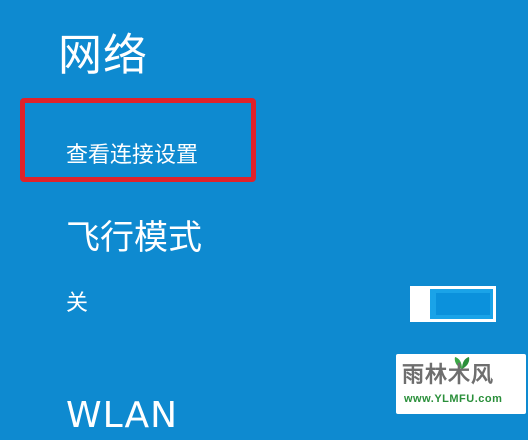 This screenshot has width=528, height=440. I want to click on toggle-track, so click(463, 304).